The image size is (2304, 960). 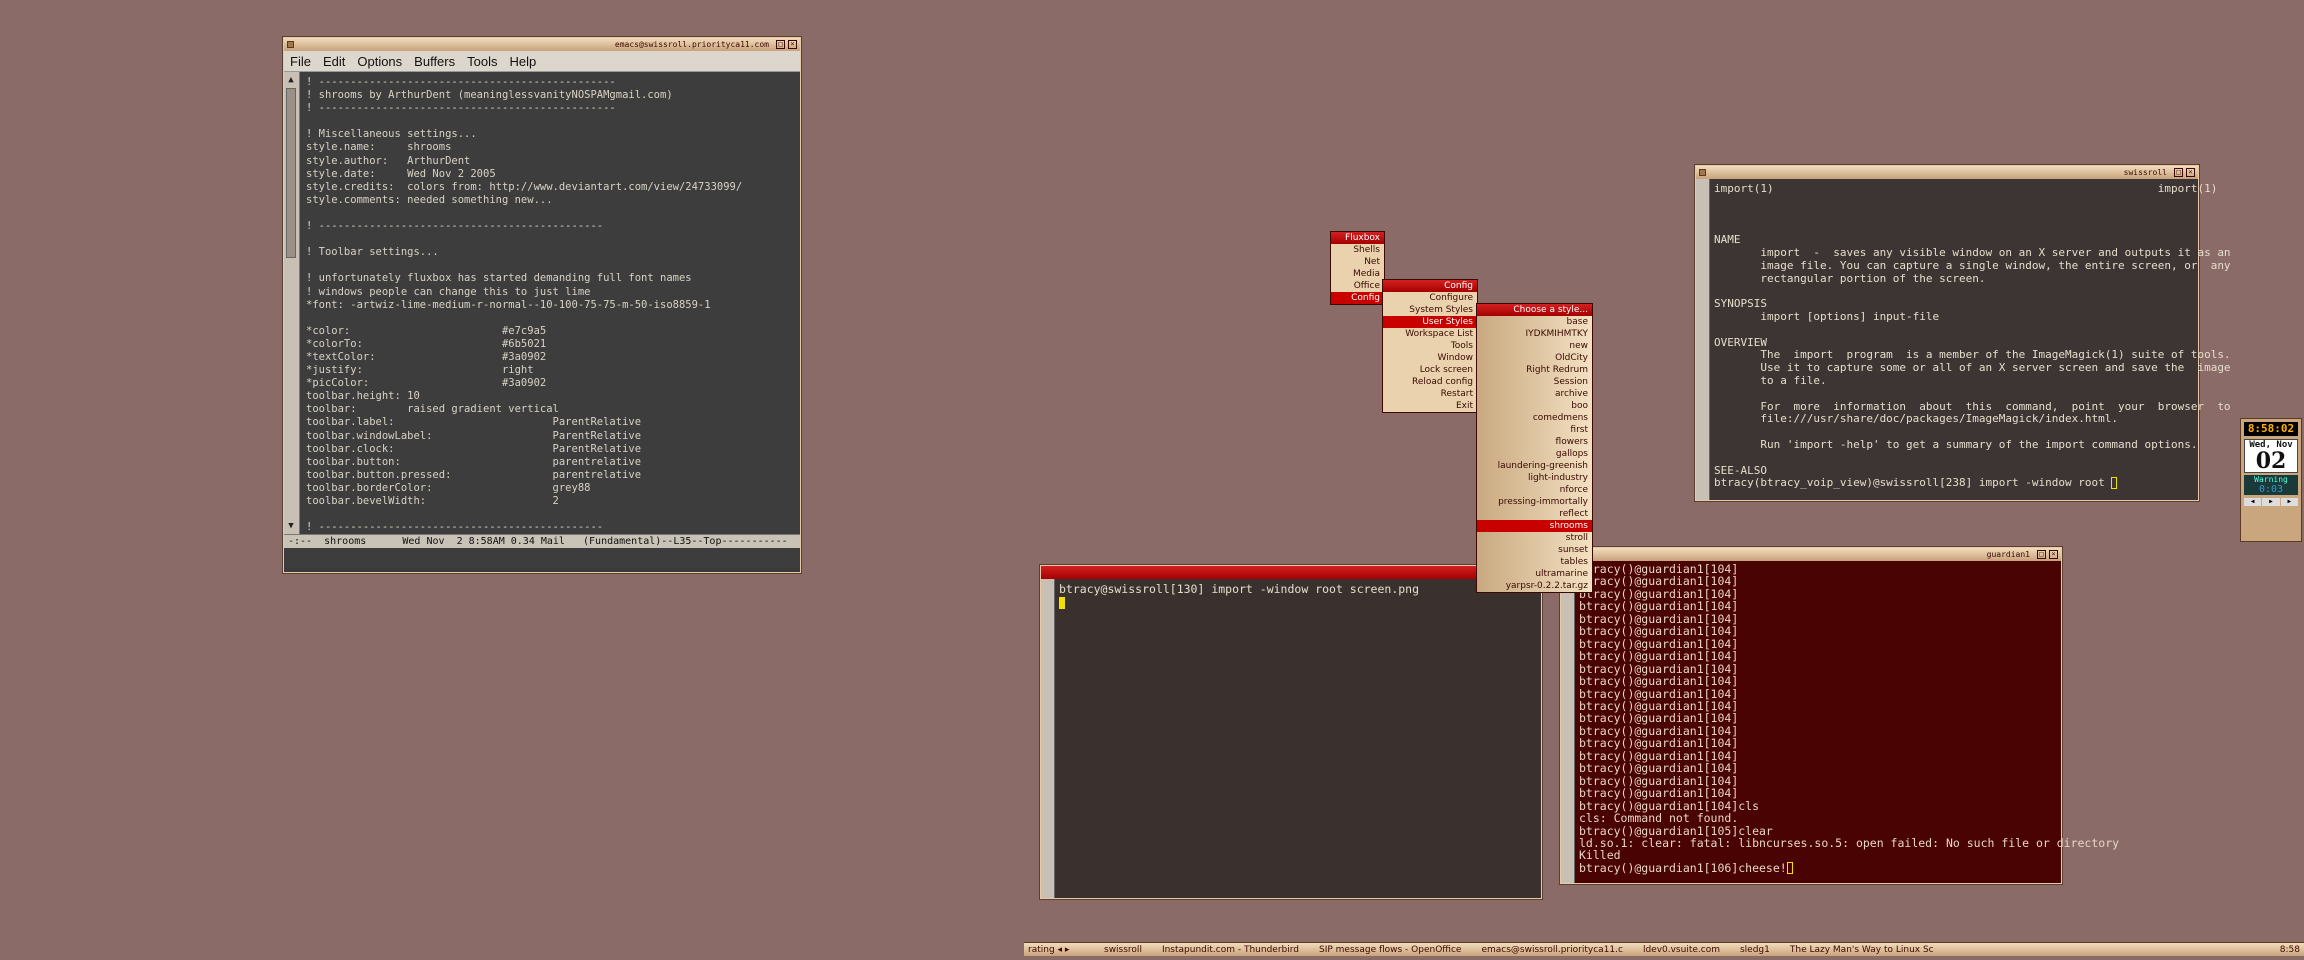 I want to click on text-line: *picColor: #3a0902, so click(x=426, y=383).